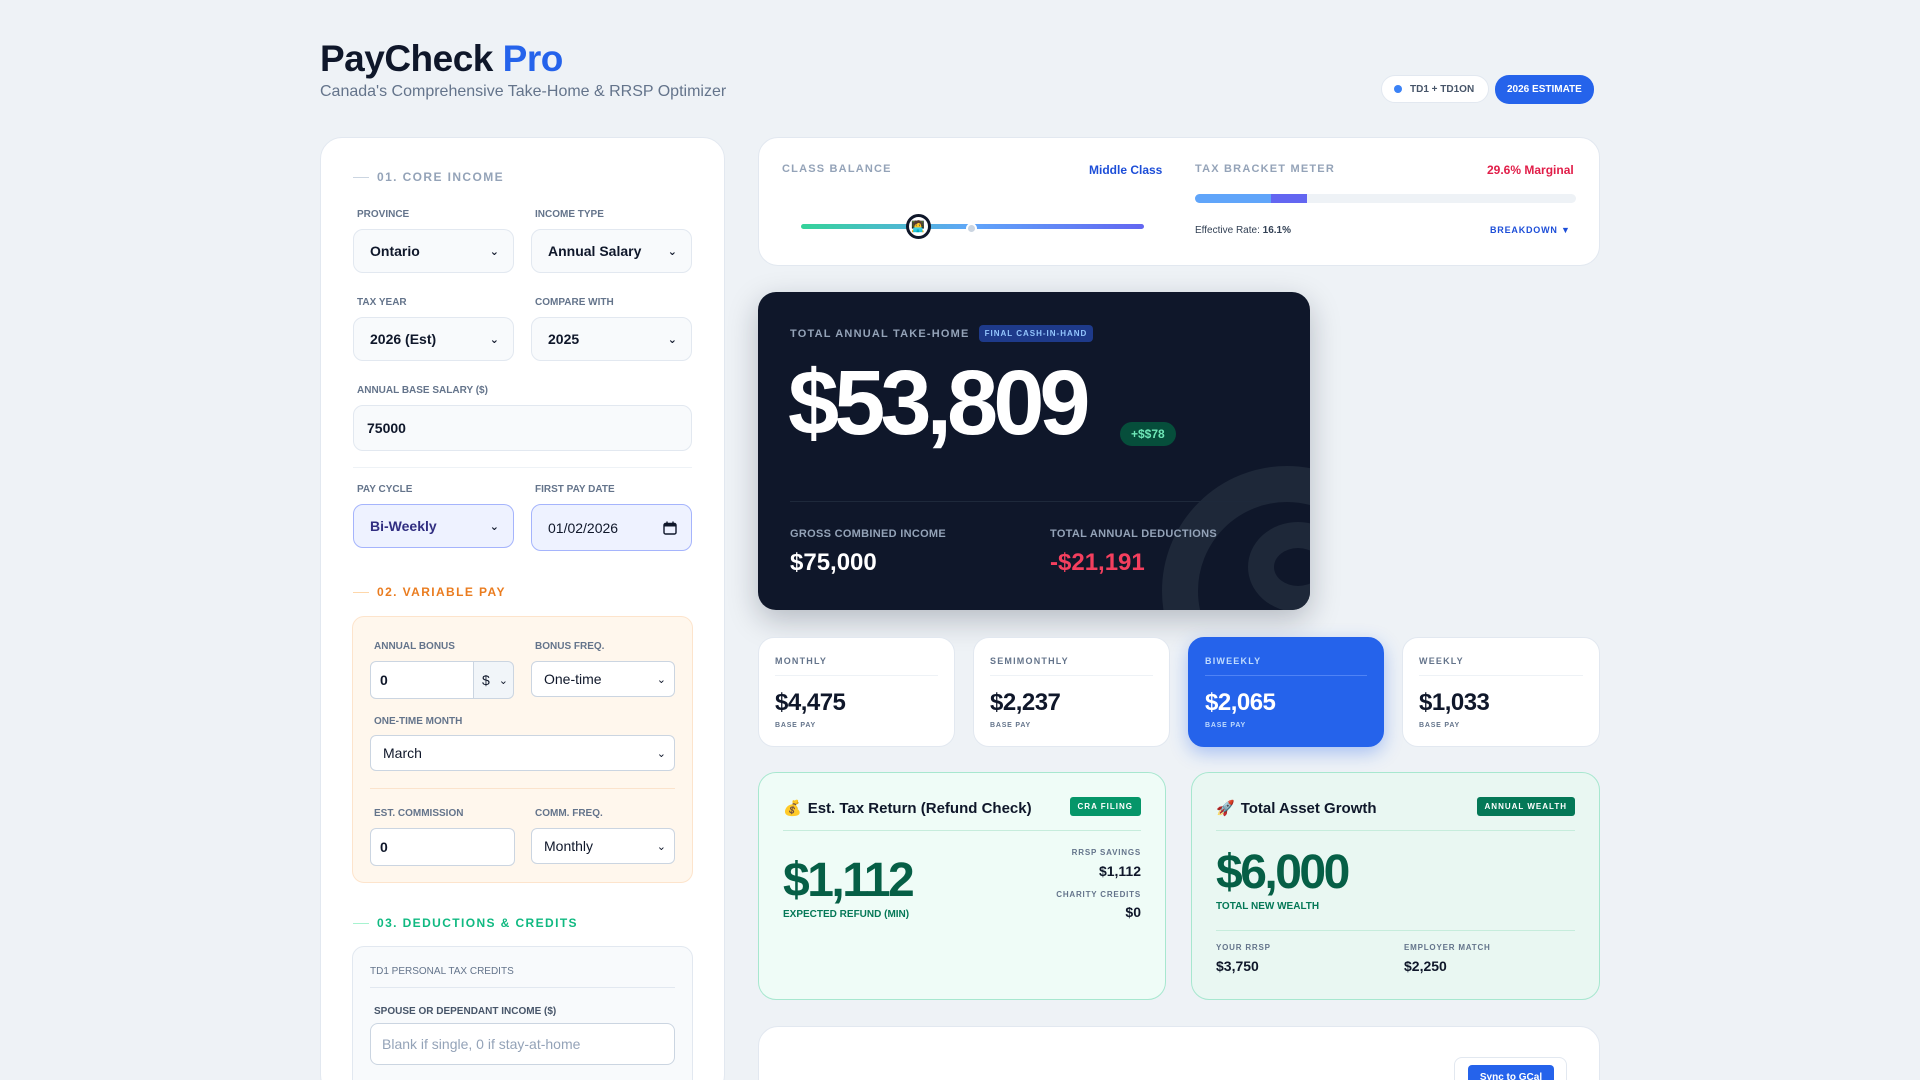 The image size is (1920, 1080). Describe the element at coordinates (433, 526) in the screenshot. I see `pay-cycle-select: Bi-Weekly ⌄` at that location.